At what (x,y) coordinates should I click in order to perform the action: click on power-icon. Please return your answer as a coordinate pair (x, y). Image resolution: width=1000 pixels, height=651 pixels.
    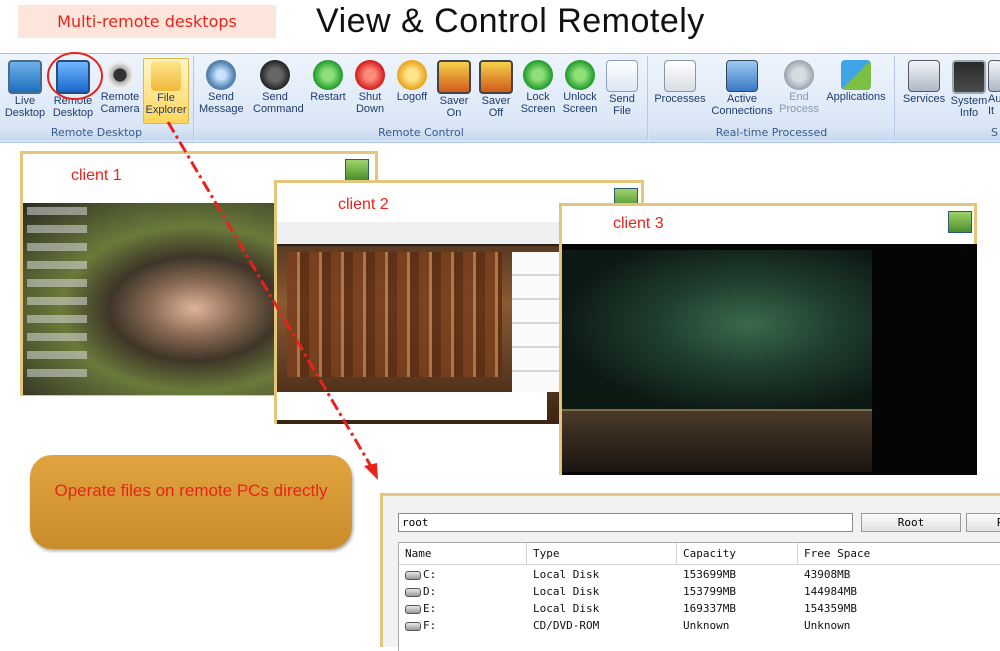
    Looking at the image, I should click on (370, 75).